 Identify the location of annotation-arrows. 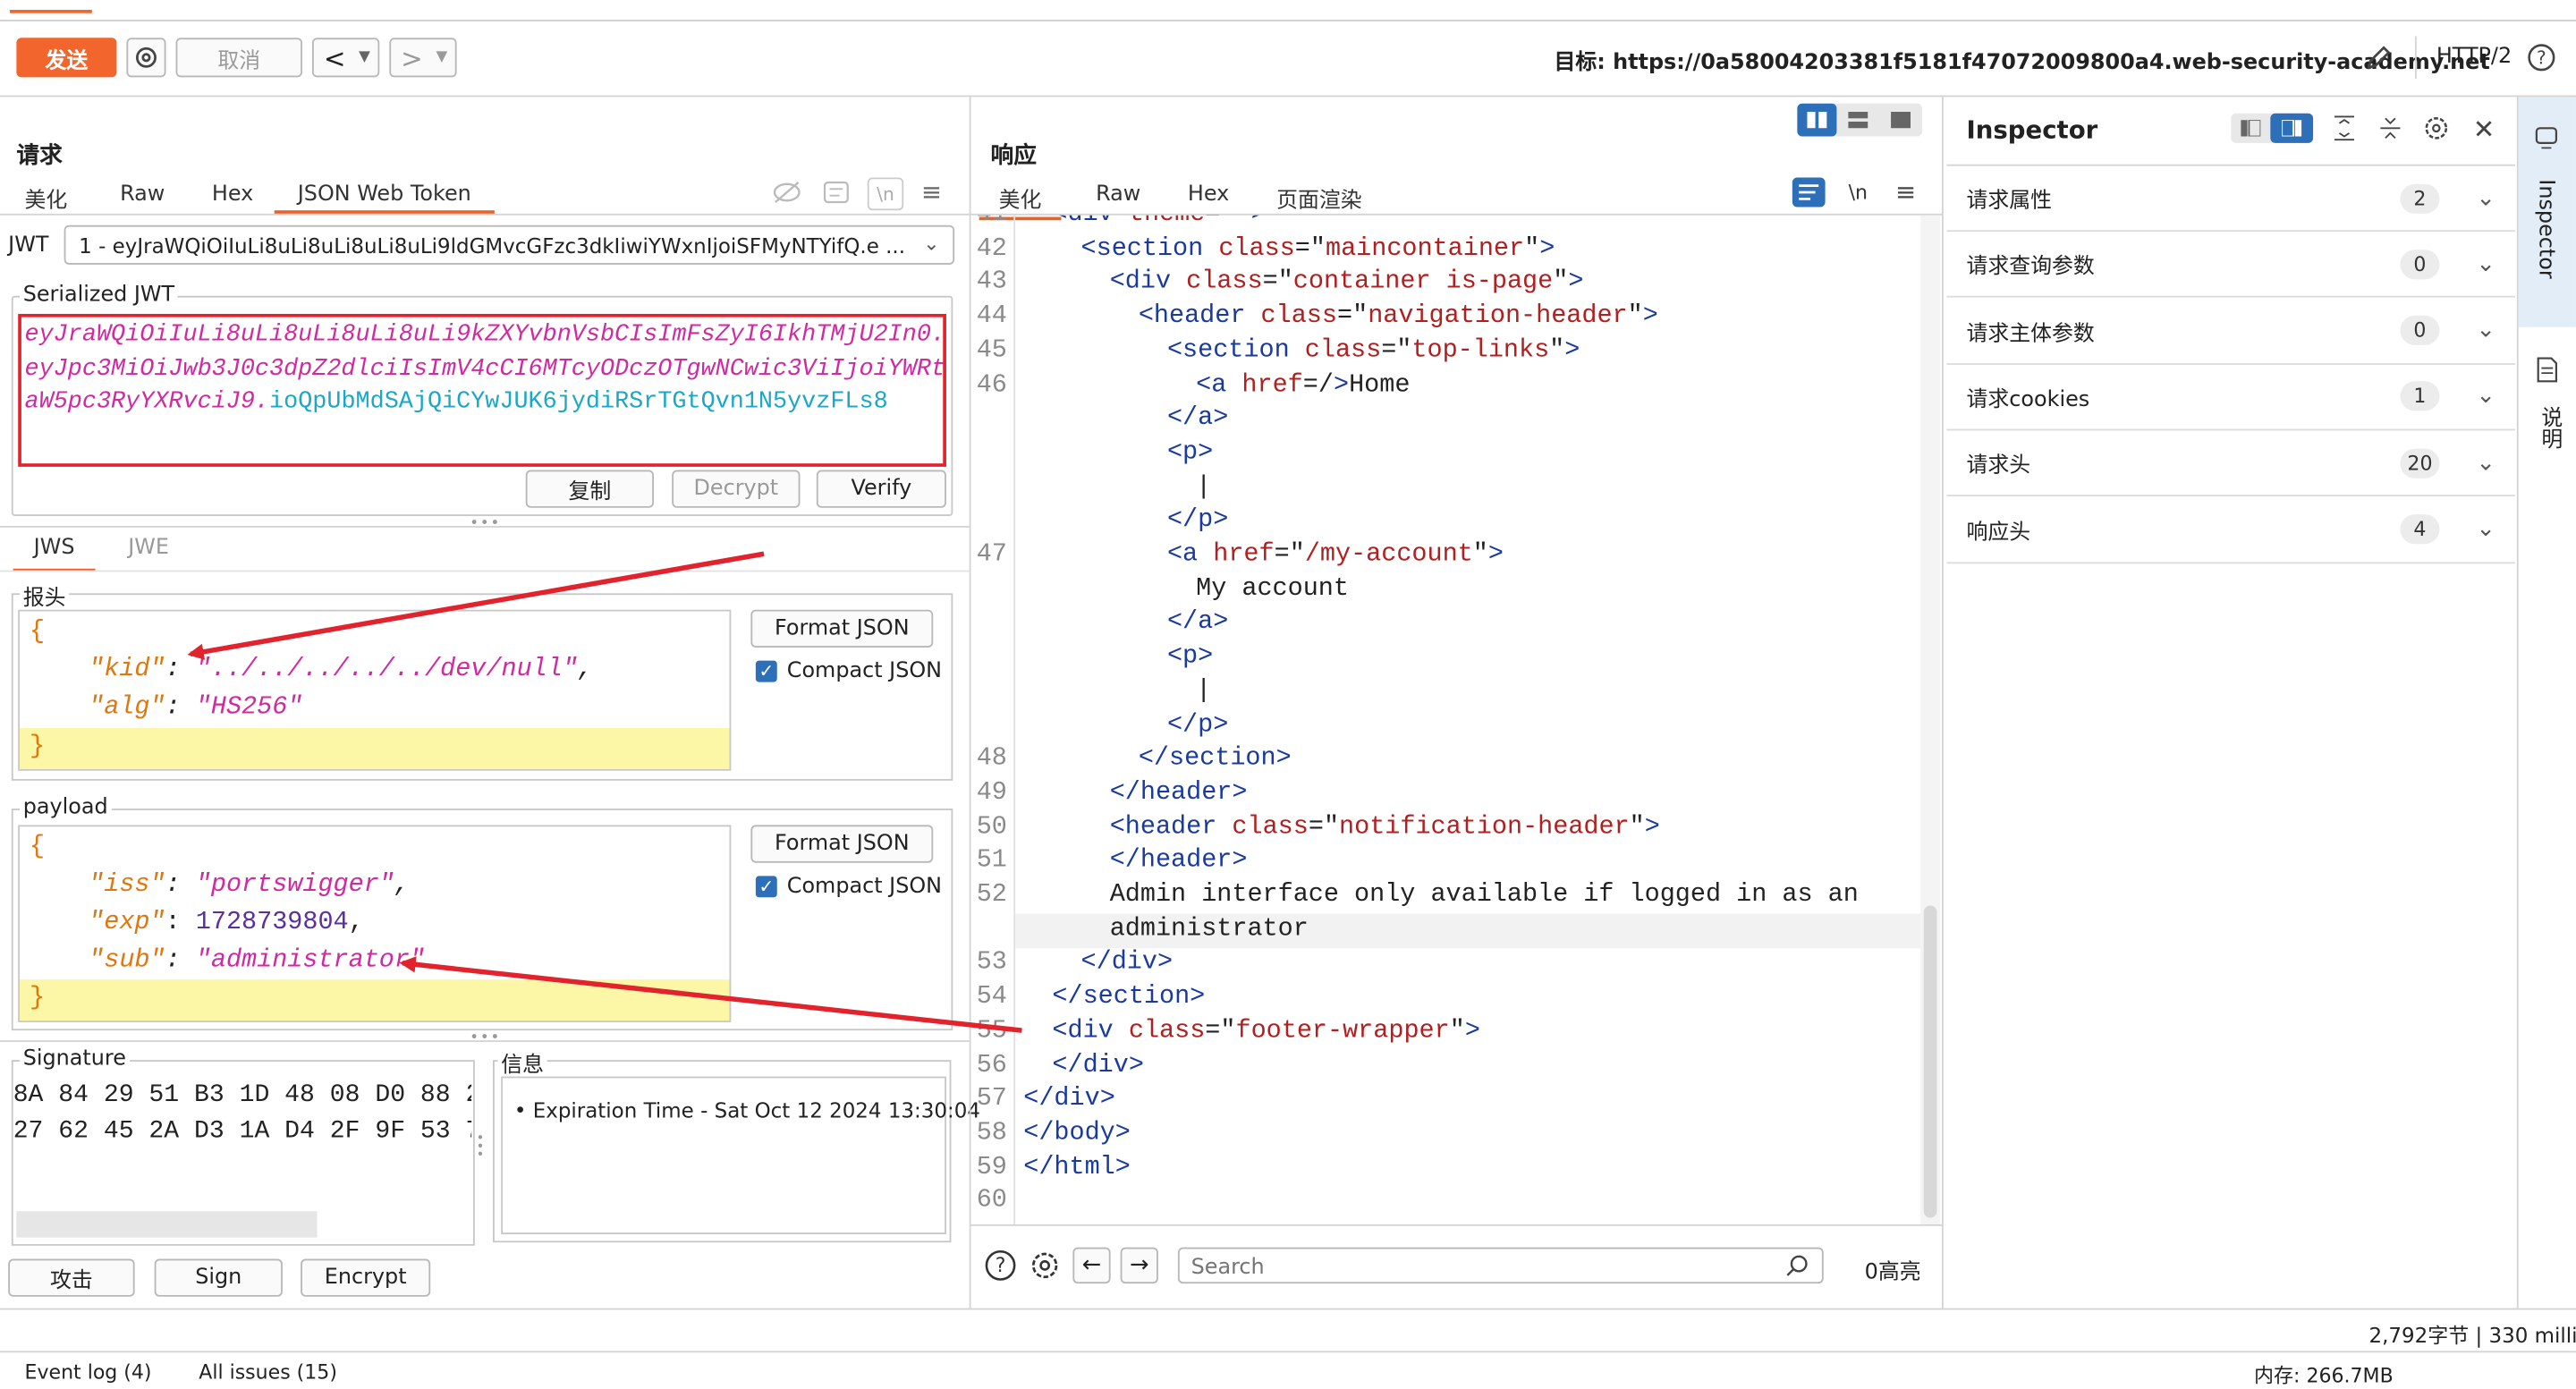
(604, 792).